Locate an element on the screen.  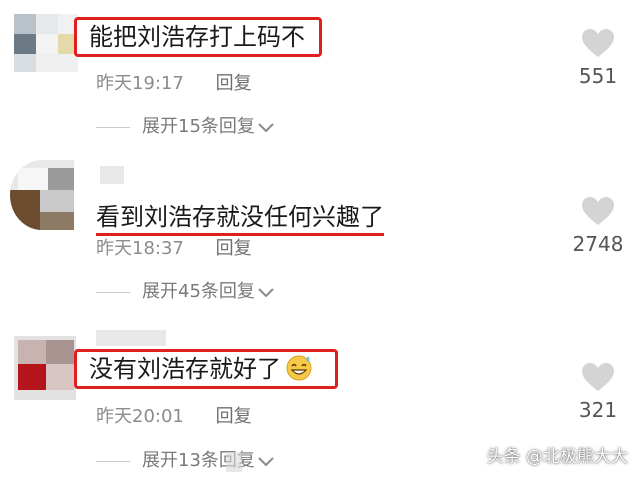
like-count: 321 is located at coordinates (598, 410).